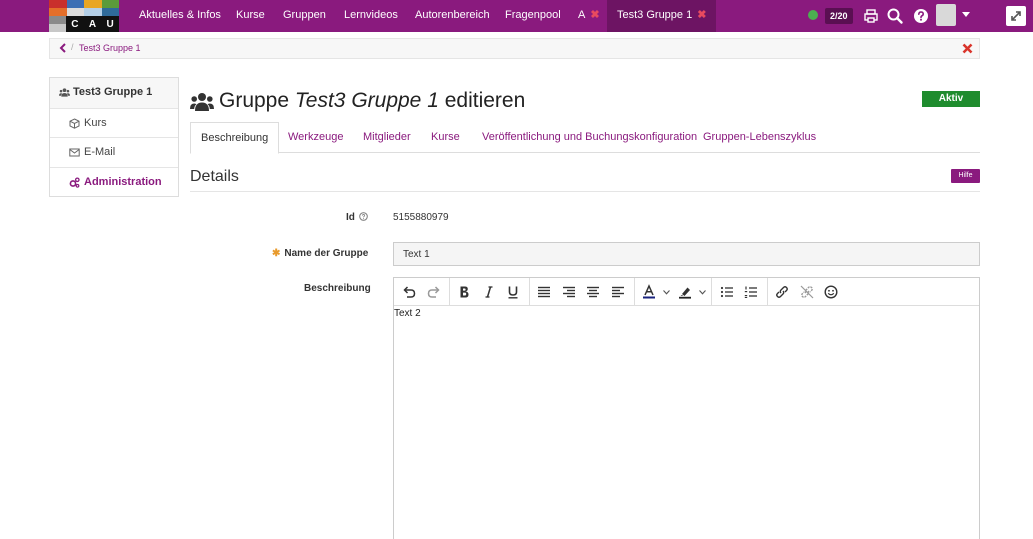 This screenshot has height=539, width=1033. I want to click on sidebar-item-label: Test3 Gruppe 1, so click(113, 92).